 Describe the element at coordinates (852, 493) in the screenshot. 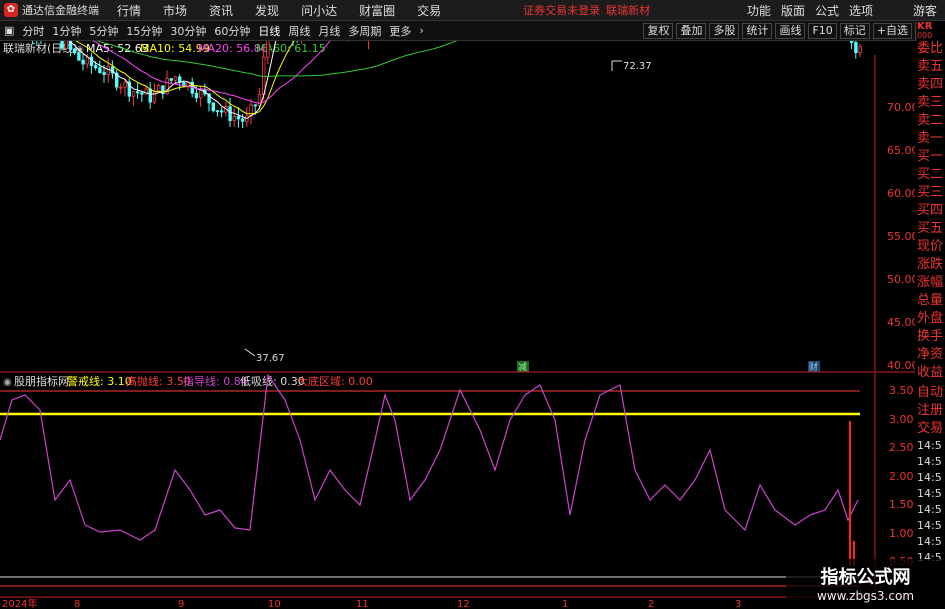

I see `bottom-signal-bar` at that location.